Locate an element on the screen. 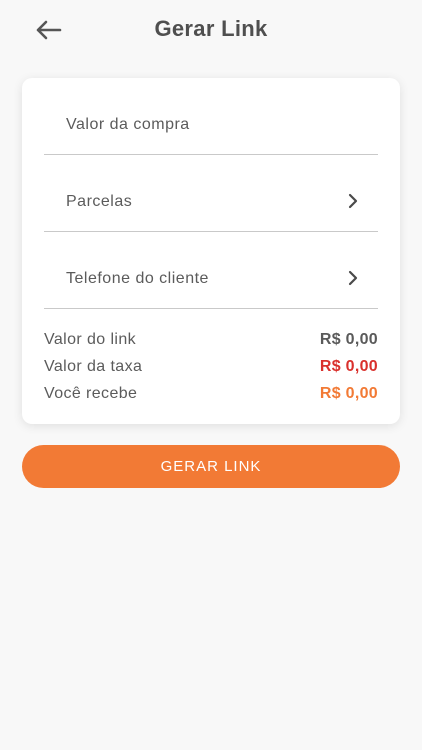 The image size is (422, 750). receive-value-label: Você recebe is located at coordinates (91, 393).